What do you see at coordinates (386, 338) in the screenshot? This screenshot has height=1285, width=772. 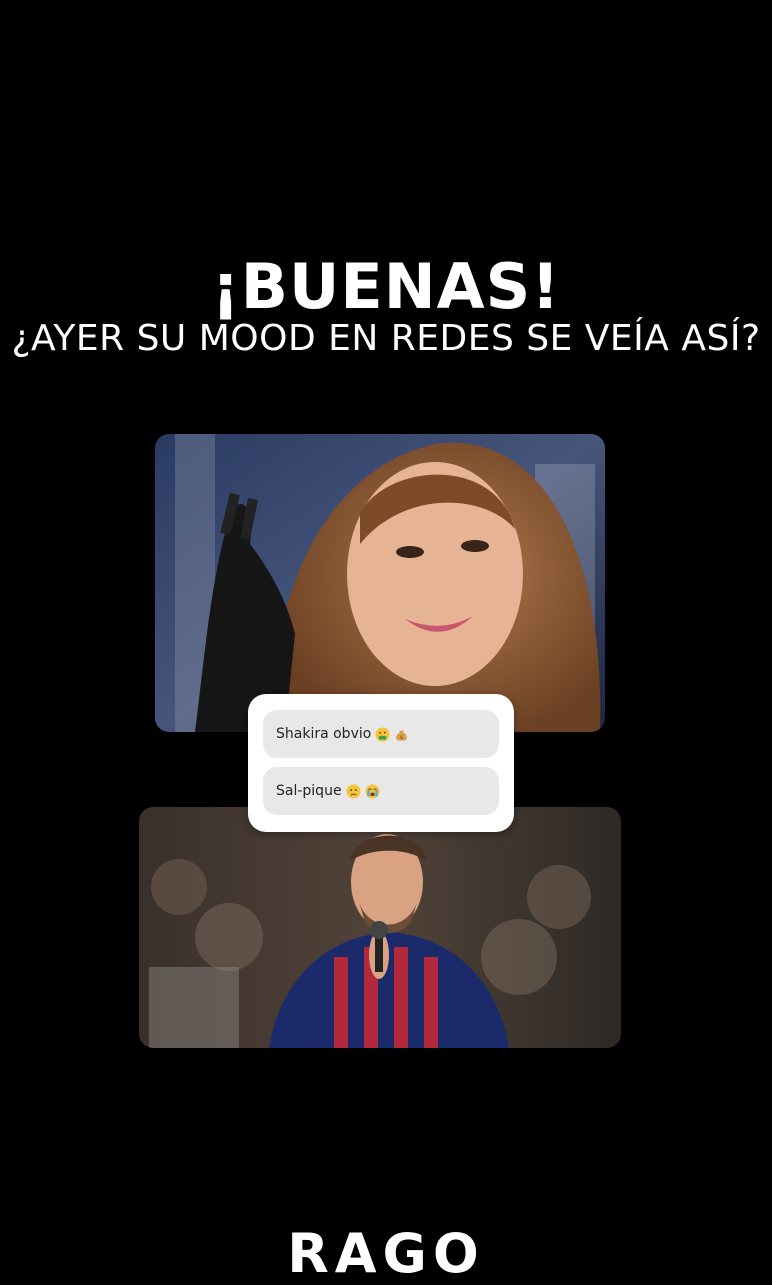 I see `subheadline: ¿AYER SU MOOD EN REDES SE VEÍA ASÍ?` at bounding box center [386, 338].